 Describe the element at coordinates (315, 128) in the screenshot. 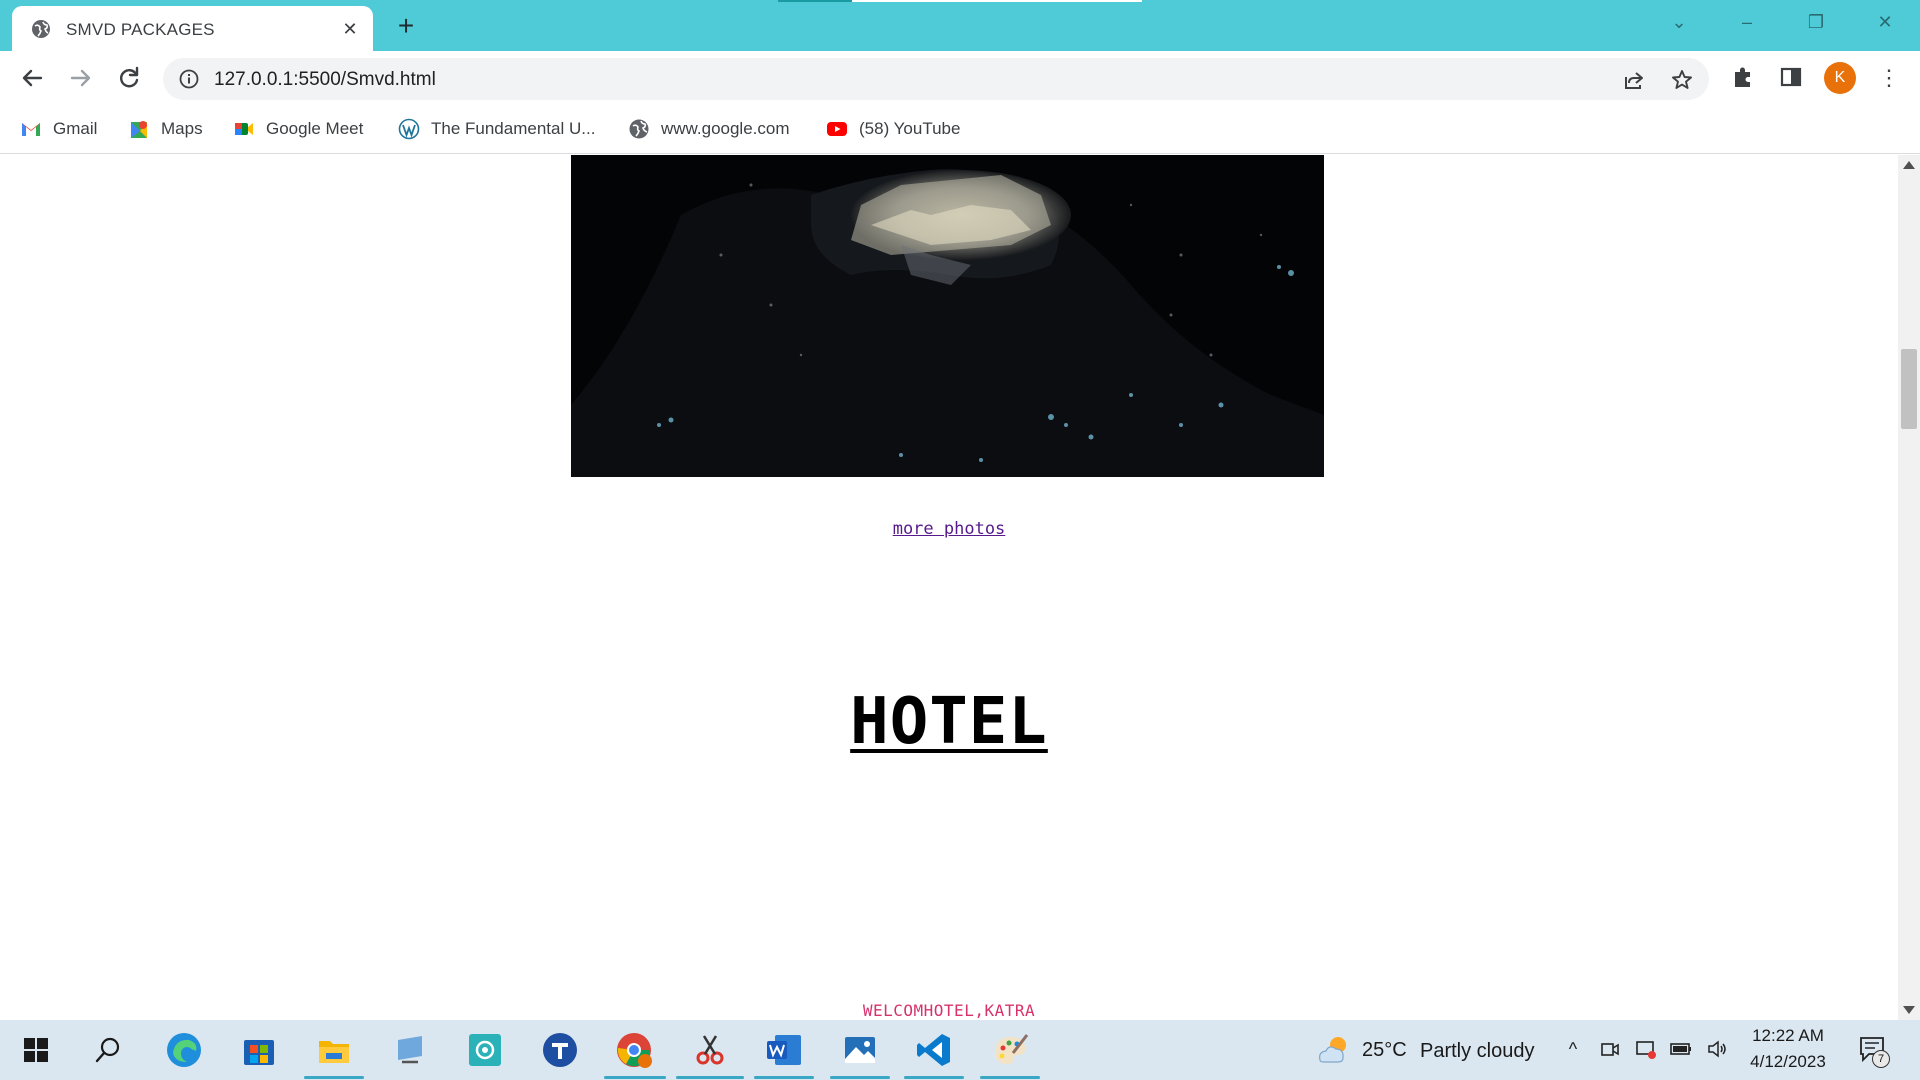

I see `bookmark-label: Google Meet` at that location.